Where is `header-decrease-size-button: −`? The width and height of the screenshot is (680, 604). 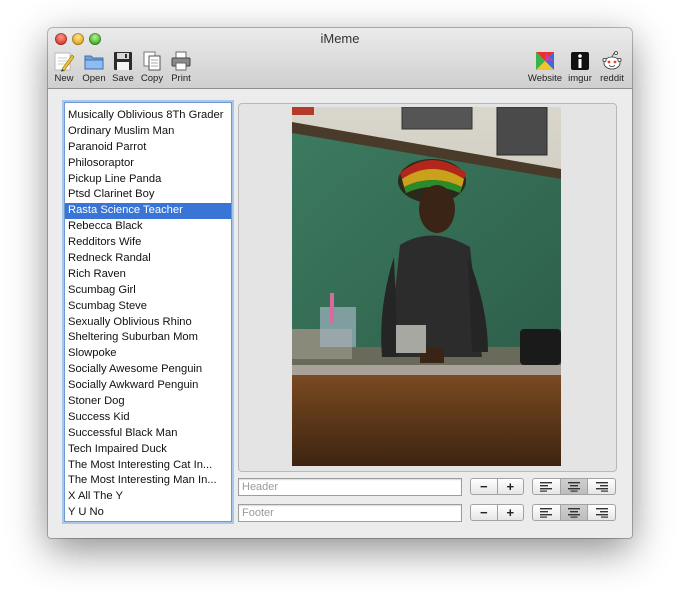 header-decrease-size-button: − is located at coordinates (484, 486).